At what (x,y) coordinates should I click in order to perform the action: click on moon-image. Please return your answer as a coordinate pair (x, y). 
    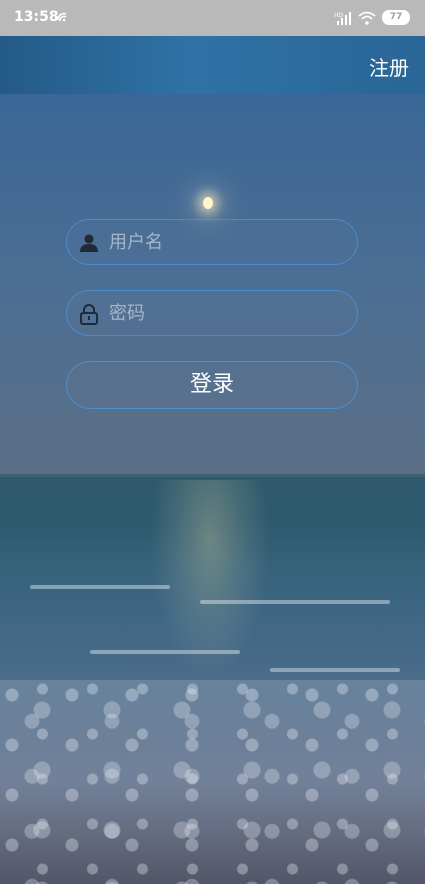
    Looking at the image, I should click on (208, 203).